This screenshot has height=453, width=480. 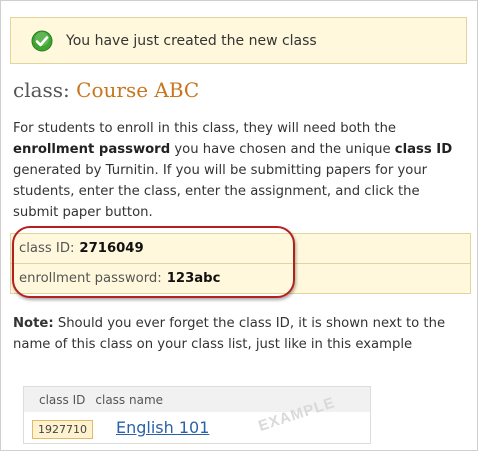 I want to click on page-title: class: Course ABC, so click(x=106, y=90).